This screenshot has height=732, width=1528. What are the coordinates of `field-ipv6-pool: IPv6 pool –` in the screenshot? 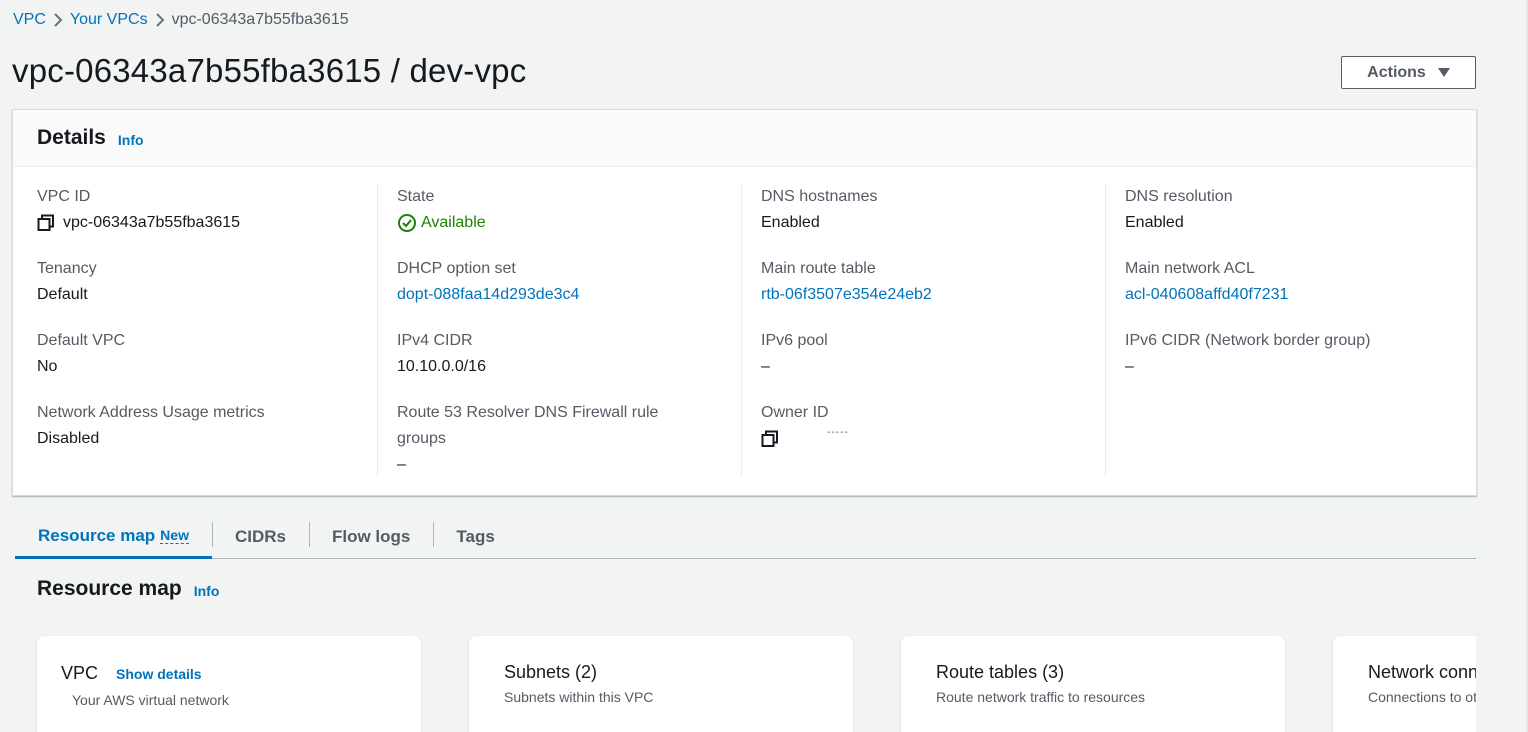 It's located at (933, 355).